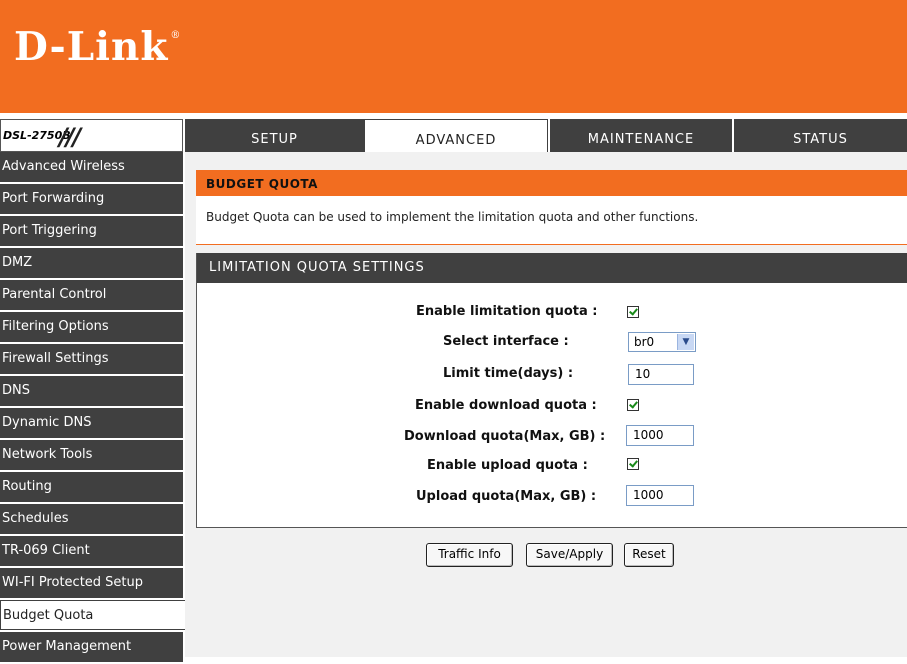 The width and height of the screenshot is (907, 664). I want to click on reset-button: Reset, so click(649, 555).